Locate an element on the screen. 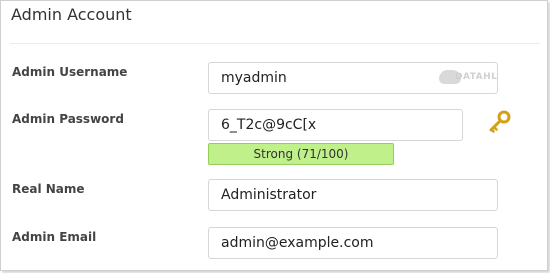  key-icon is located at coordinates (500, 122).